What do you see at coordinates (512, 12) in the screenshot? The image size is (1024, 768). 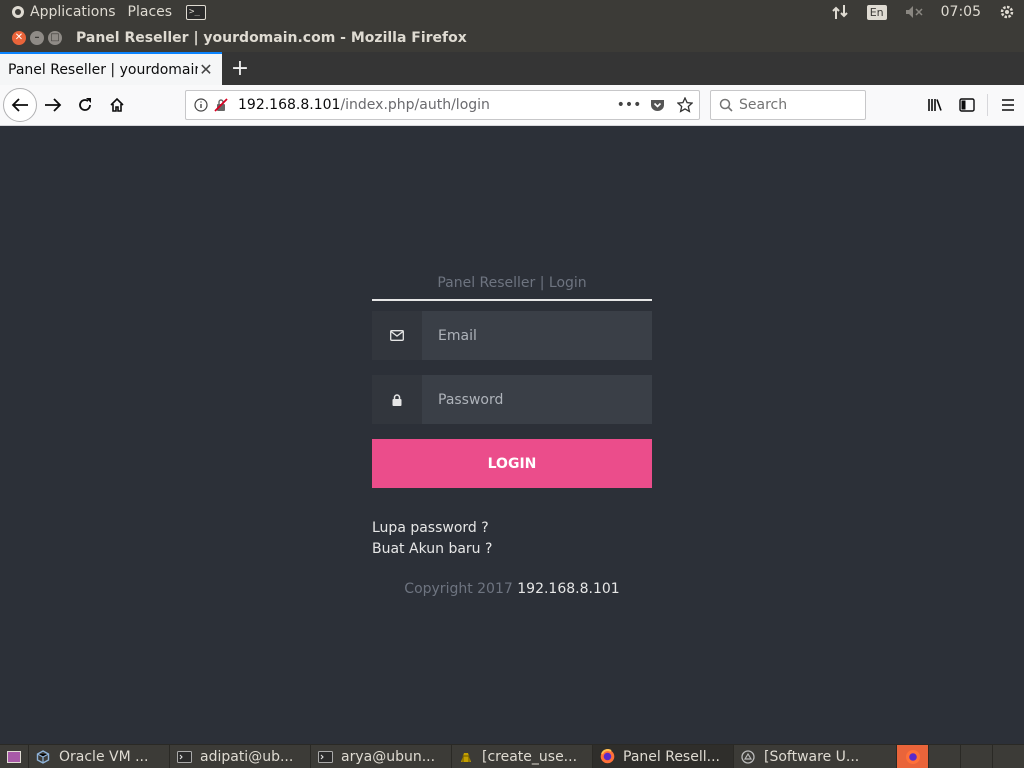 I see `top-panel: Applications Places >_ En 07:05` at bounding box center [512, 12].